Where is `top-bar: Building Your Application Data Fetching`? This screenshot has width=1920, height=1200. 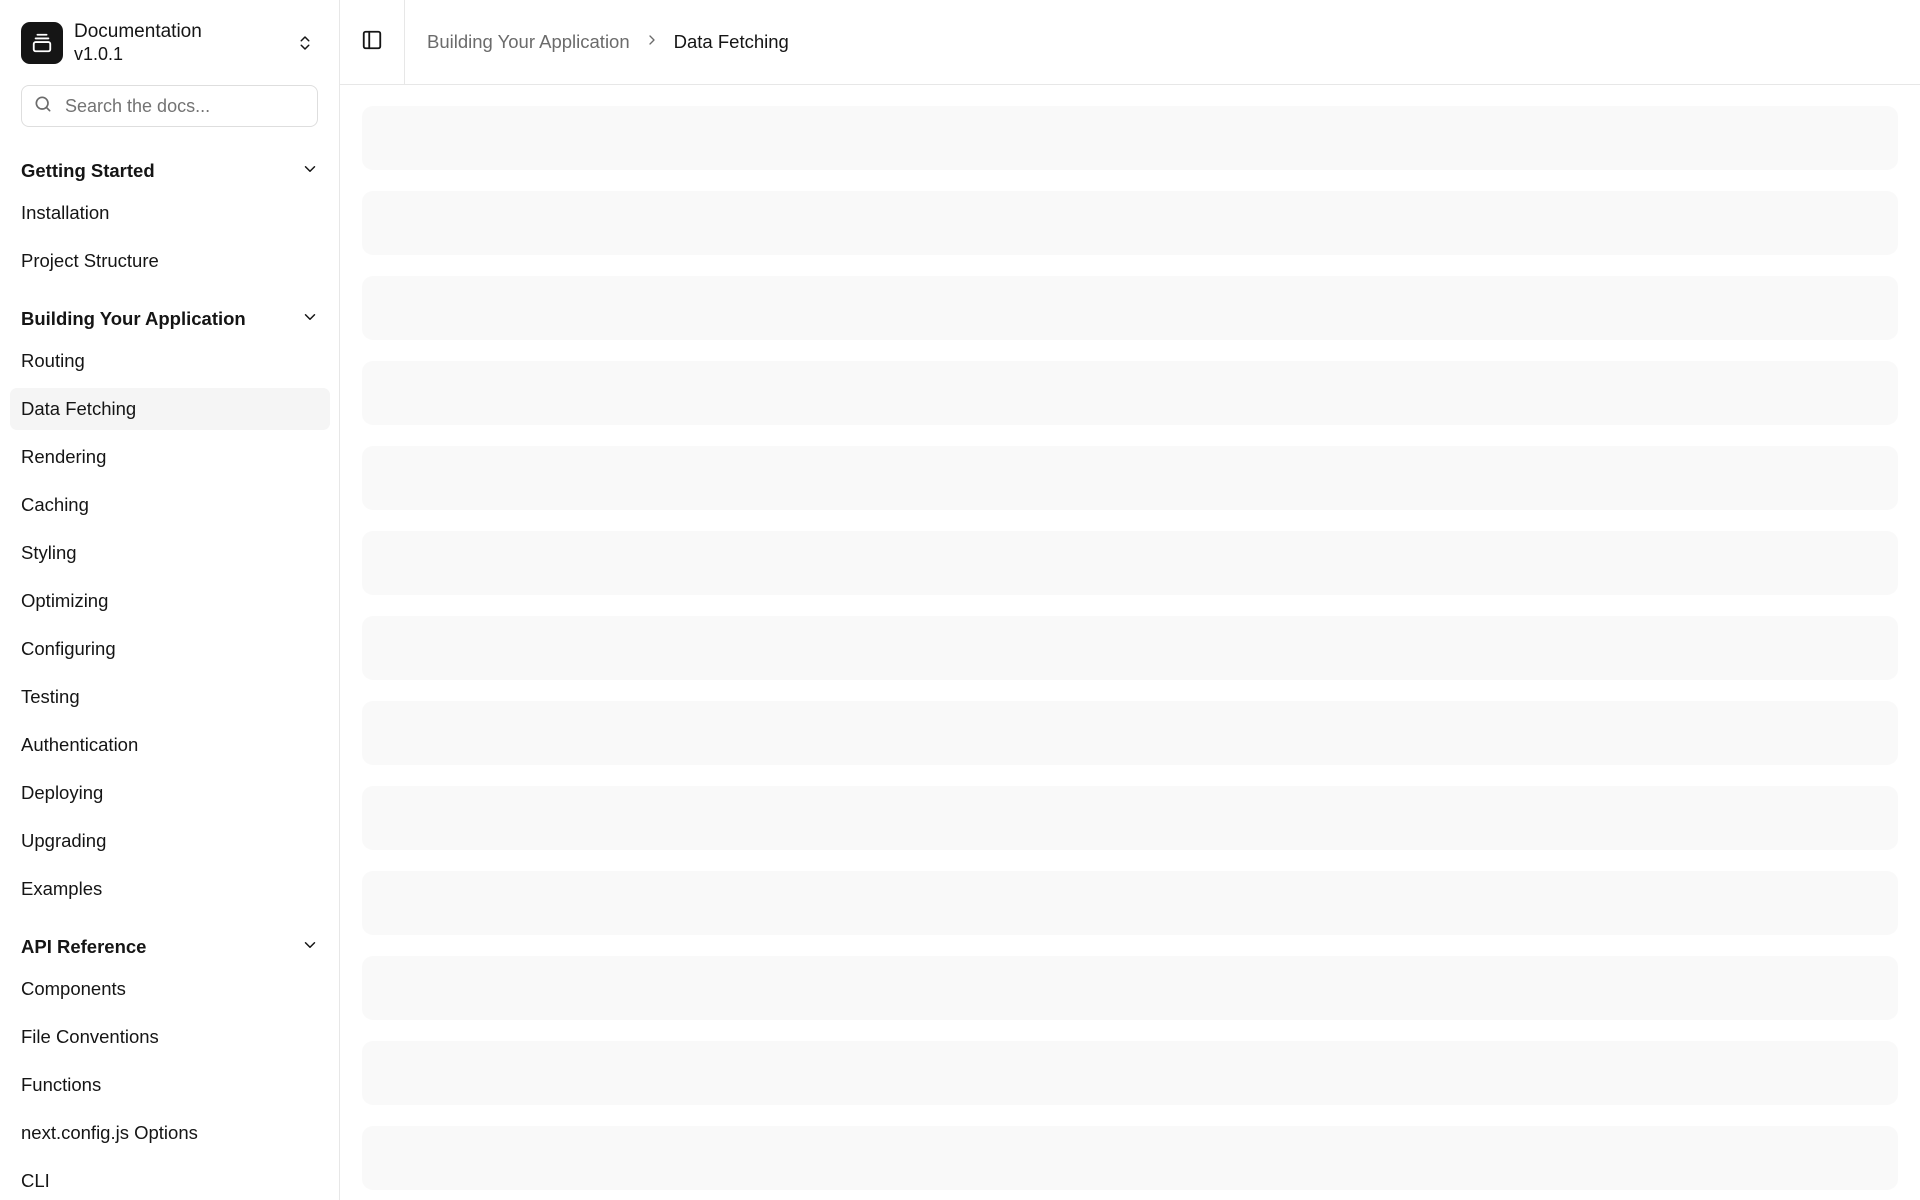 top-bar: Building Your Application Data Fetching is located at coordinates (1130, 42).